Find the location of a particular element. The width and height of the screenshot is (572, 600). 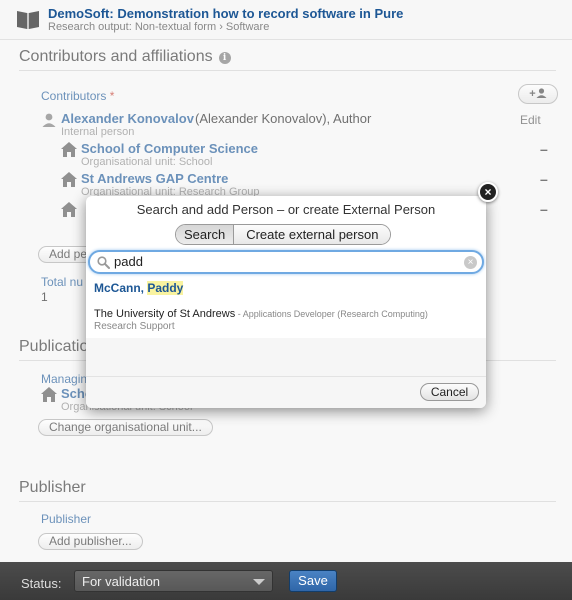

close-dialog-icon: × is located at coordinates (488, 192).